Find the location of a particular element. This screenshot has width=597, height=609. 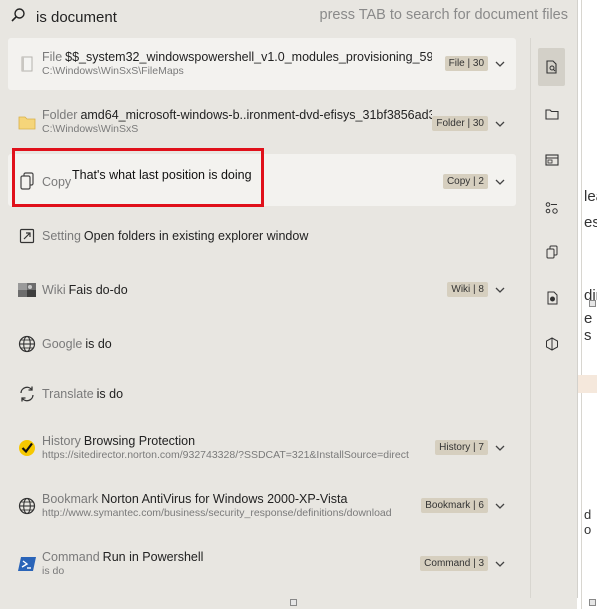

powershell-icon is located at coordinates (27, 564).